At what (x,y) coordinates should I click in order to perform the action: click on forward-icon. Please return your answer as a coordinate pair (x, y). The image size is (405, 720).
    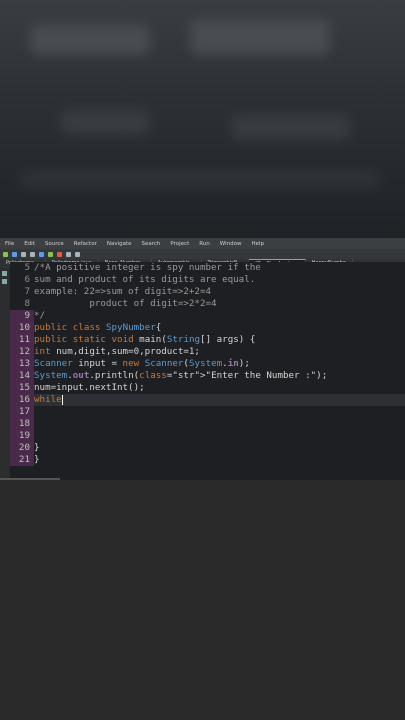
    Looking at the image, I should click on (77, 254).